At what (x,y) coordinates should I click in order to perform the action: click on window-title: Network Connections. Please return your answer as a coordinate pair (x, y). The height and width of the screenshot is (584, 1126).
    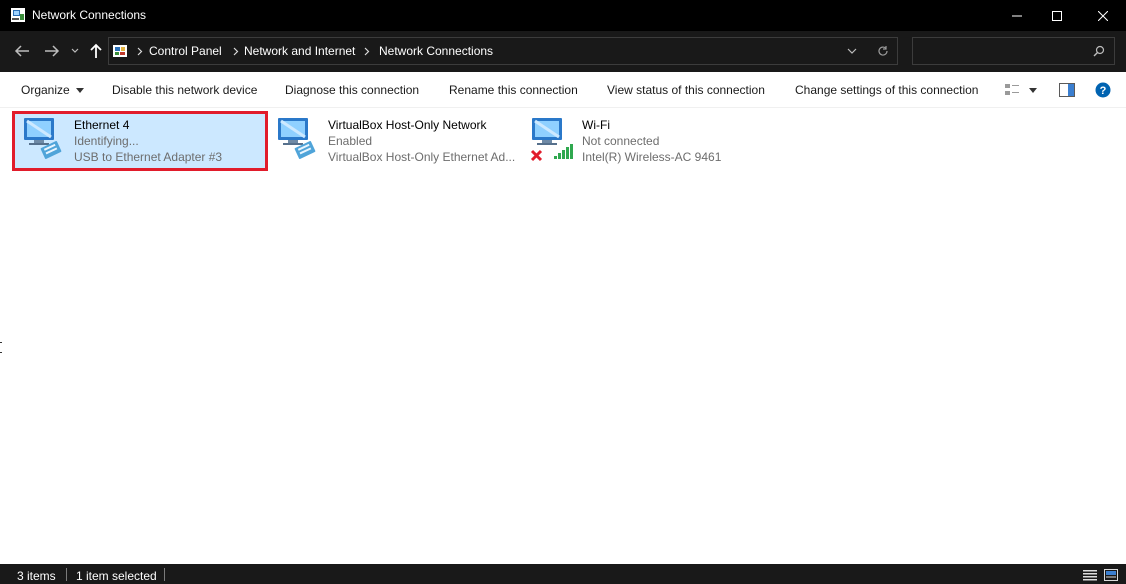
    Looking at the image, I should click on (89, 15).